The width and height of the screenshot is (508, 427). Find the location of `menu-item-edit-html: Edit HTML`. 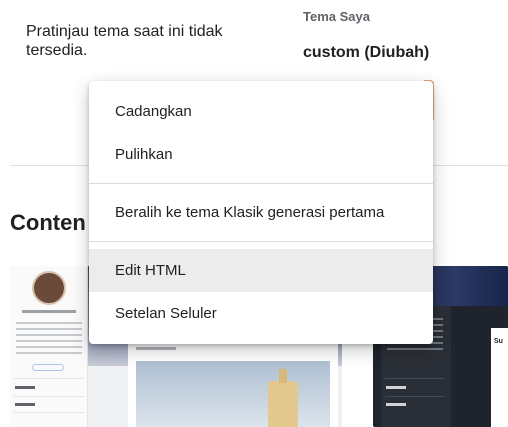

menu-item-edit-html: Edit HTML is located at coordinates (261, 270).